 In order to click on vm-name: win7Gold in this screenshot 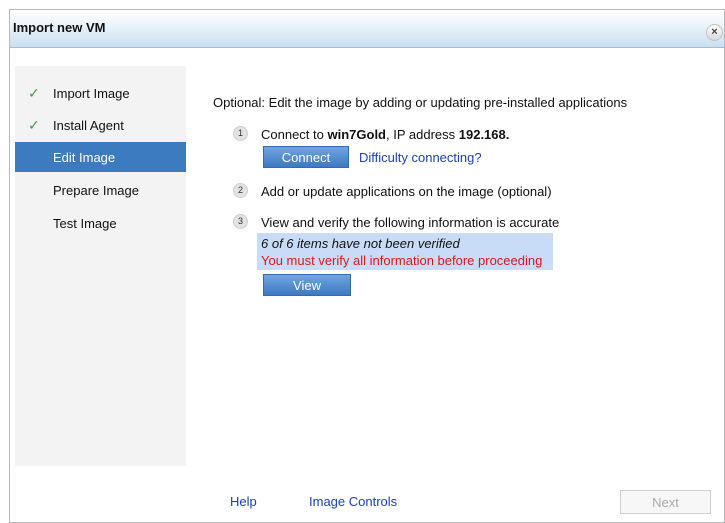, I will do `click(357, 134)`.